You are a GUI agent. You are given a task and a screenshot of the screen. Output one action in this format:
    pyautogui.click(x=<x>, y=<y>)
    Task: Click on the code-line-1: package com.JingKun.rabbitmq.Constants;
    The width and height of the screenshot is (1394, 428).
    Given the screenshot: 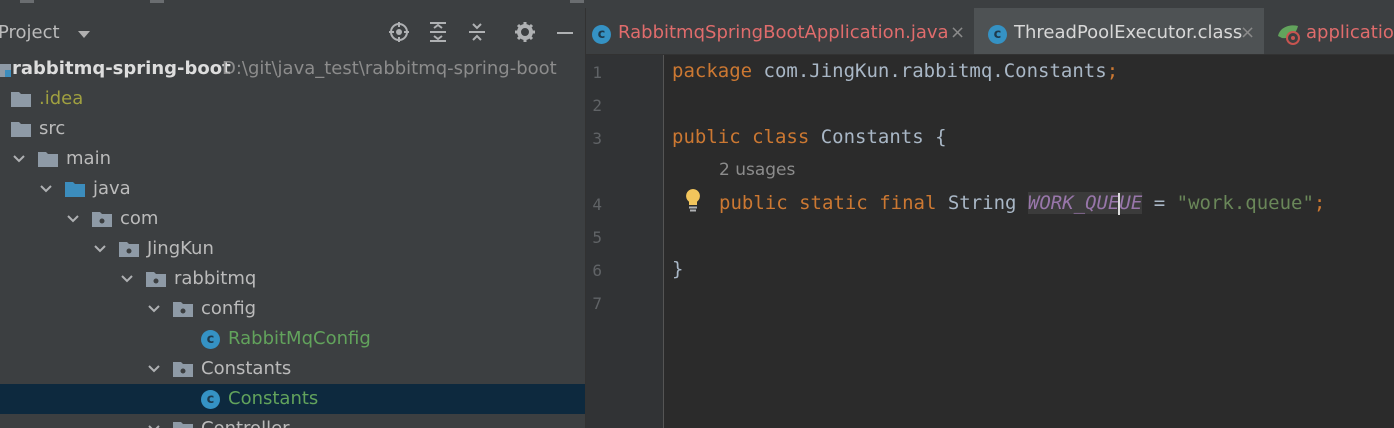 What is the action you would take?
    pyautogui.click(x=895, y=71)
    